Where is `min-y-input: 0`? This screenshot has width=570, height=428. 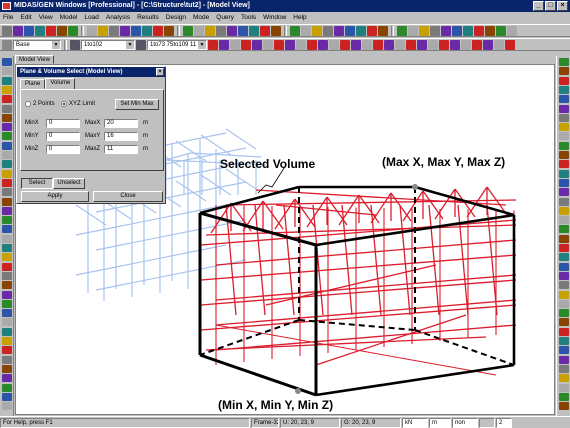 min-y-input: 0 is located at coordinates (63, 136).